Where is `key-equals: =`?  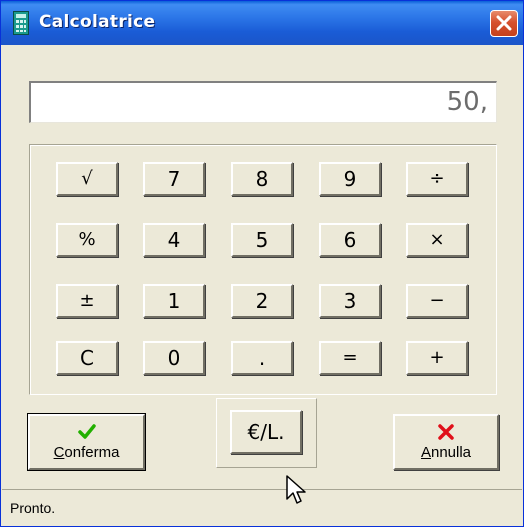 key-equals: = is located at coordinates (350, 358).